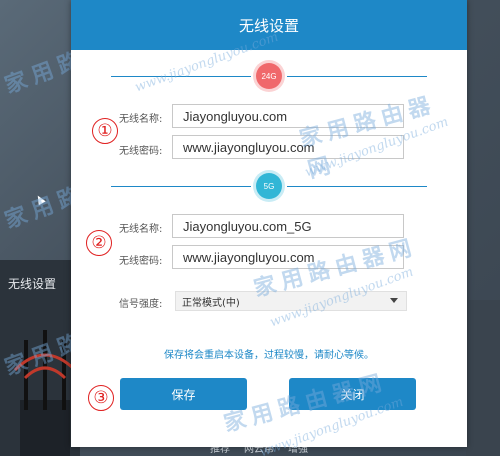 The width and height of the screenshot is (500, 456). Describe the element at coordinates (288, 226) in the screenshot. I see `ssid-5g-input: Jiayongluyou.com_5G` at that location.